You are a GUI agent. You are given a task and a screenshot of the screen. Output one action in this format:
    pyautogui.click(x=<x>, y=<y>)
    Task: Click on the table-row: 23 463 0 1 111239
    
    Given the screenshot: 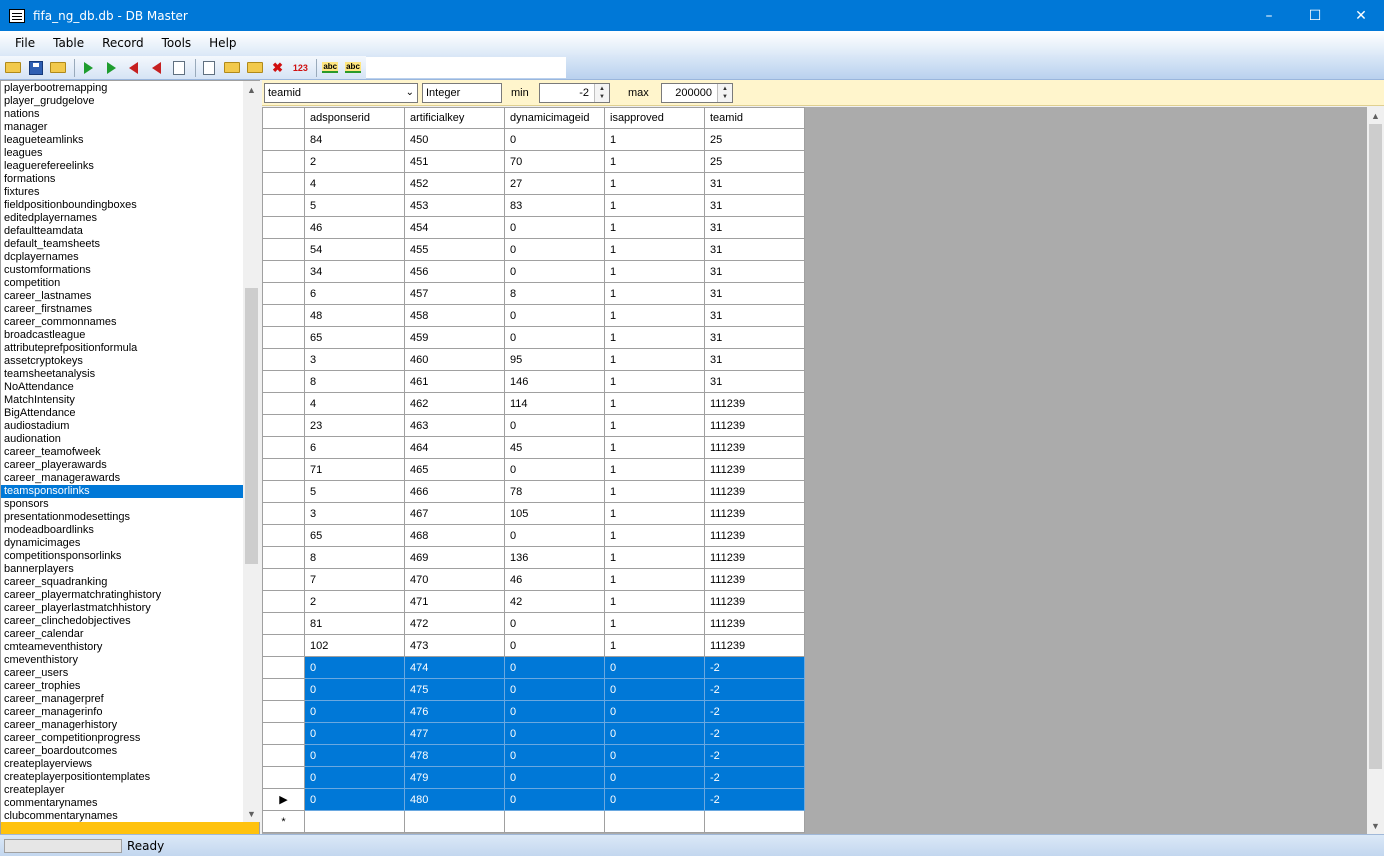 What is the action you would take?
    pyautogui.click(x=533, y=425)
    